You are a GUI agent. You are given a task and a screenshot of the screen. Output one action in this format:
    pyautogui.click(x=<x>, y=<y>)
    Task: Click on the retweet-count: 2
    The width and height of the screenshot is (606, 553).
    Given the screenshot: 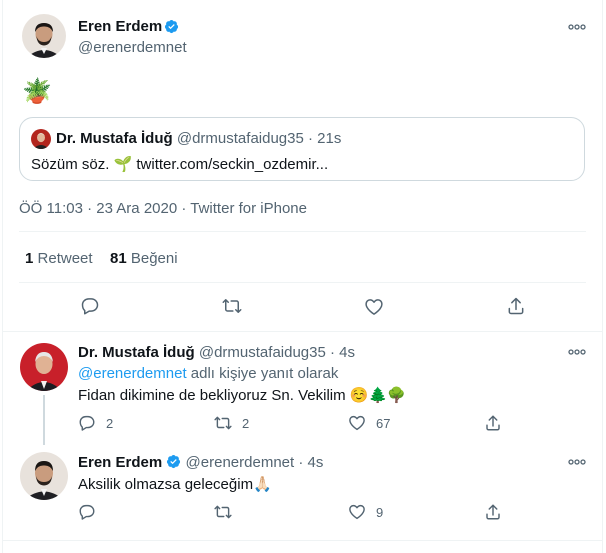 What is the action you would take?
    pyautogui.click(x=246, y=423)
    